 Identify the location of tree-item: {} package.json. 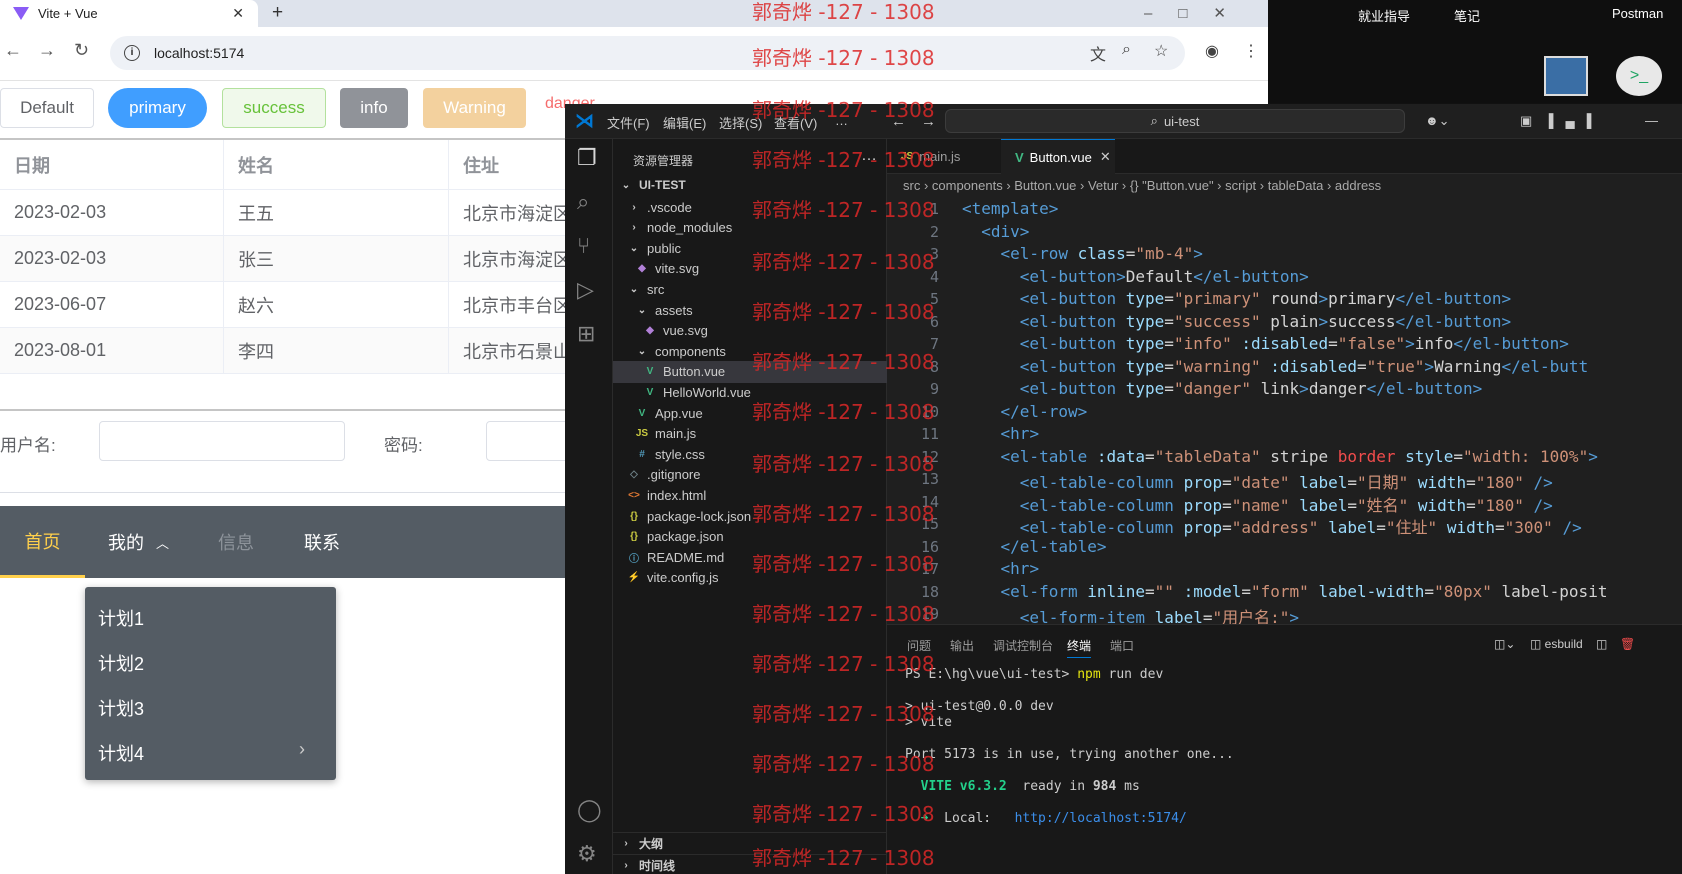
(750, 537).